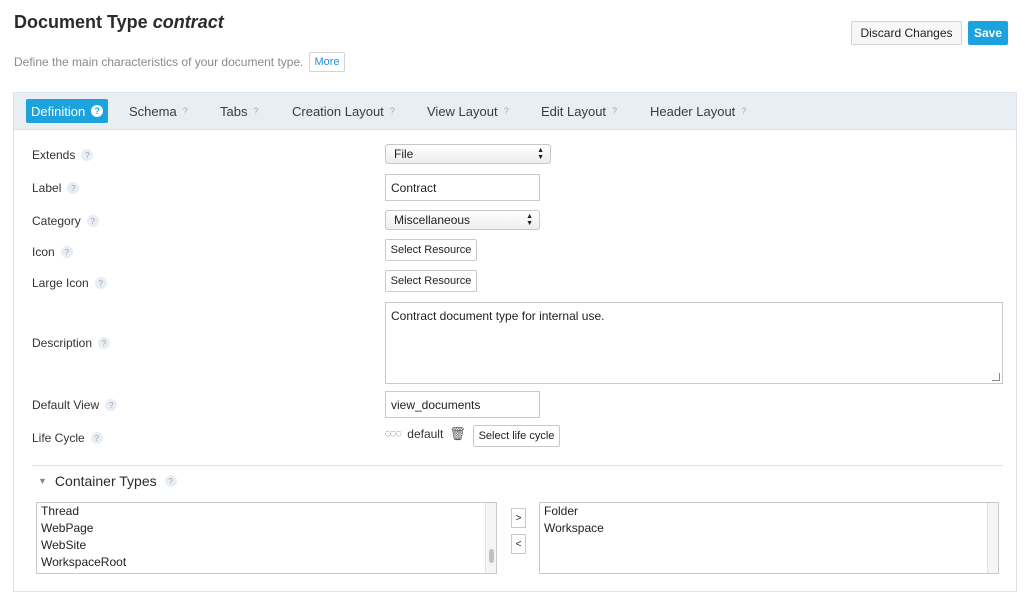 Image resolution: width=1030 pixels, height=592 pixels. Describe the element at coordinates (43, 252) in the screenshot. I see `icon-label: Icon` at that location.